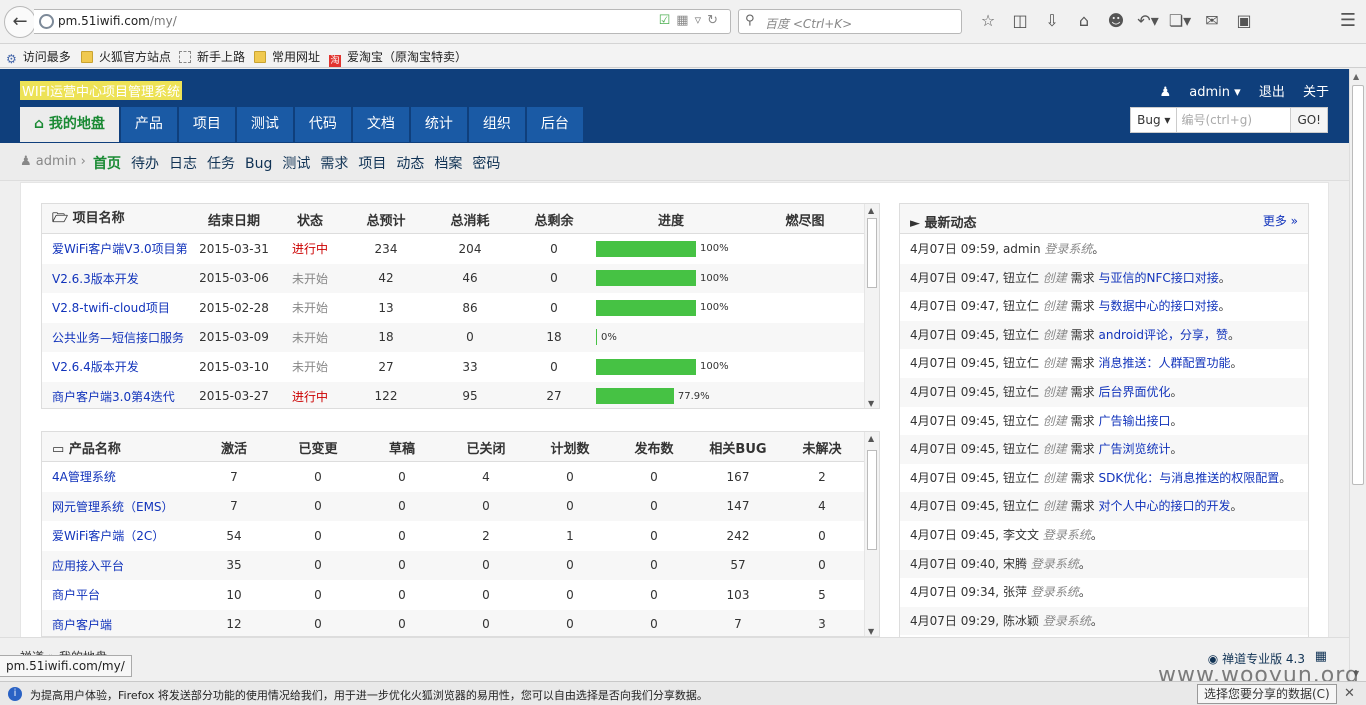 The height and width of the screenshot is (705, 1366). Describe the element at coordinates (805, 394) in the screenshot. I see `burndown-cell` at that location.